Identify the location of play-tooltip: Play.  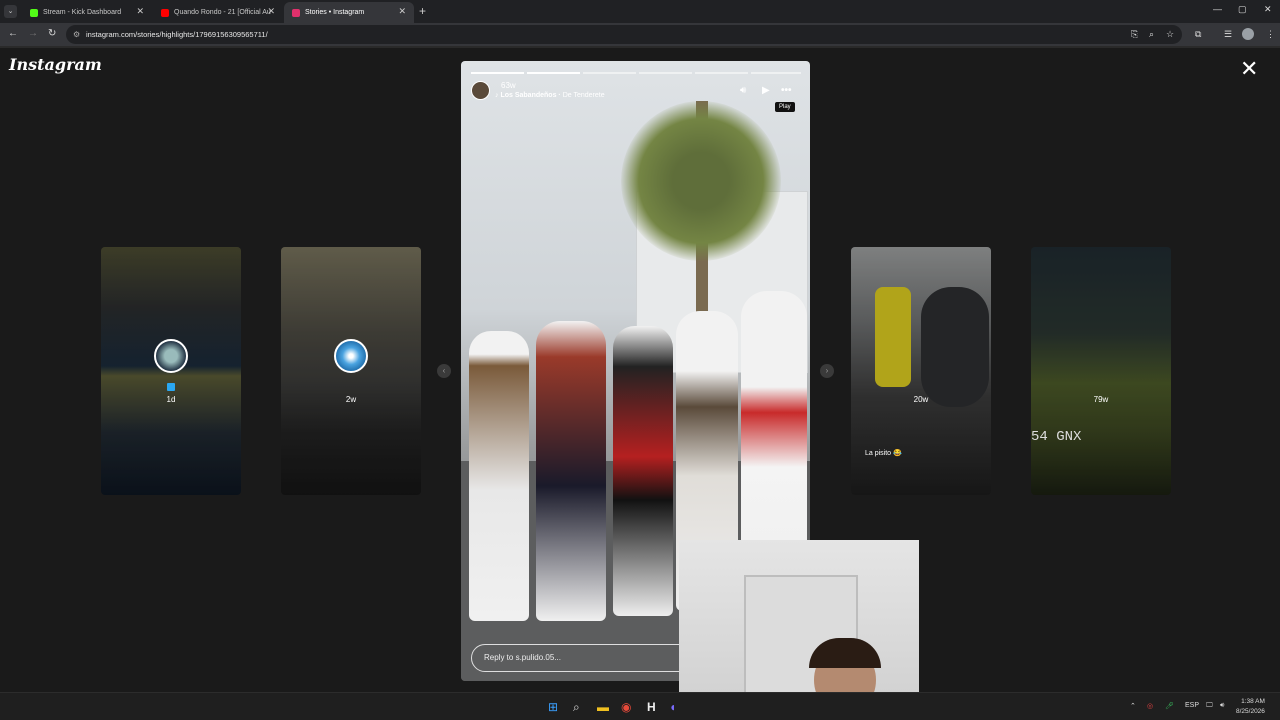
(785, 107).